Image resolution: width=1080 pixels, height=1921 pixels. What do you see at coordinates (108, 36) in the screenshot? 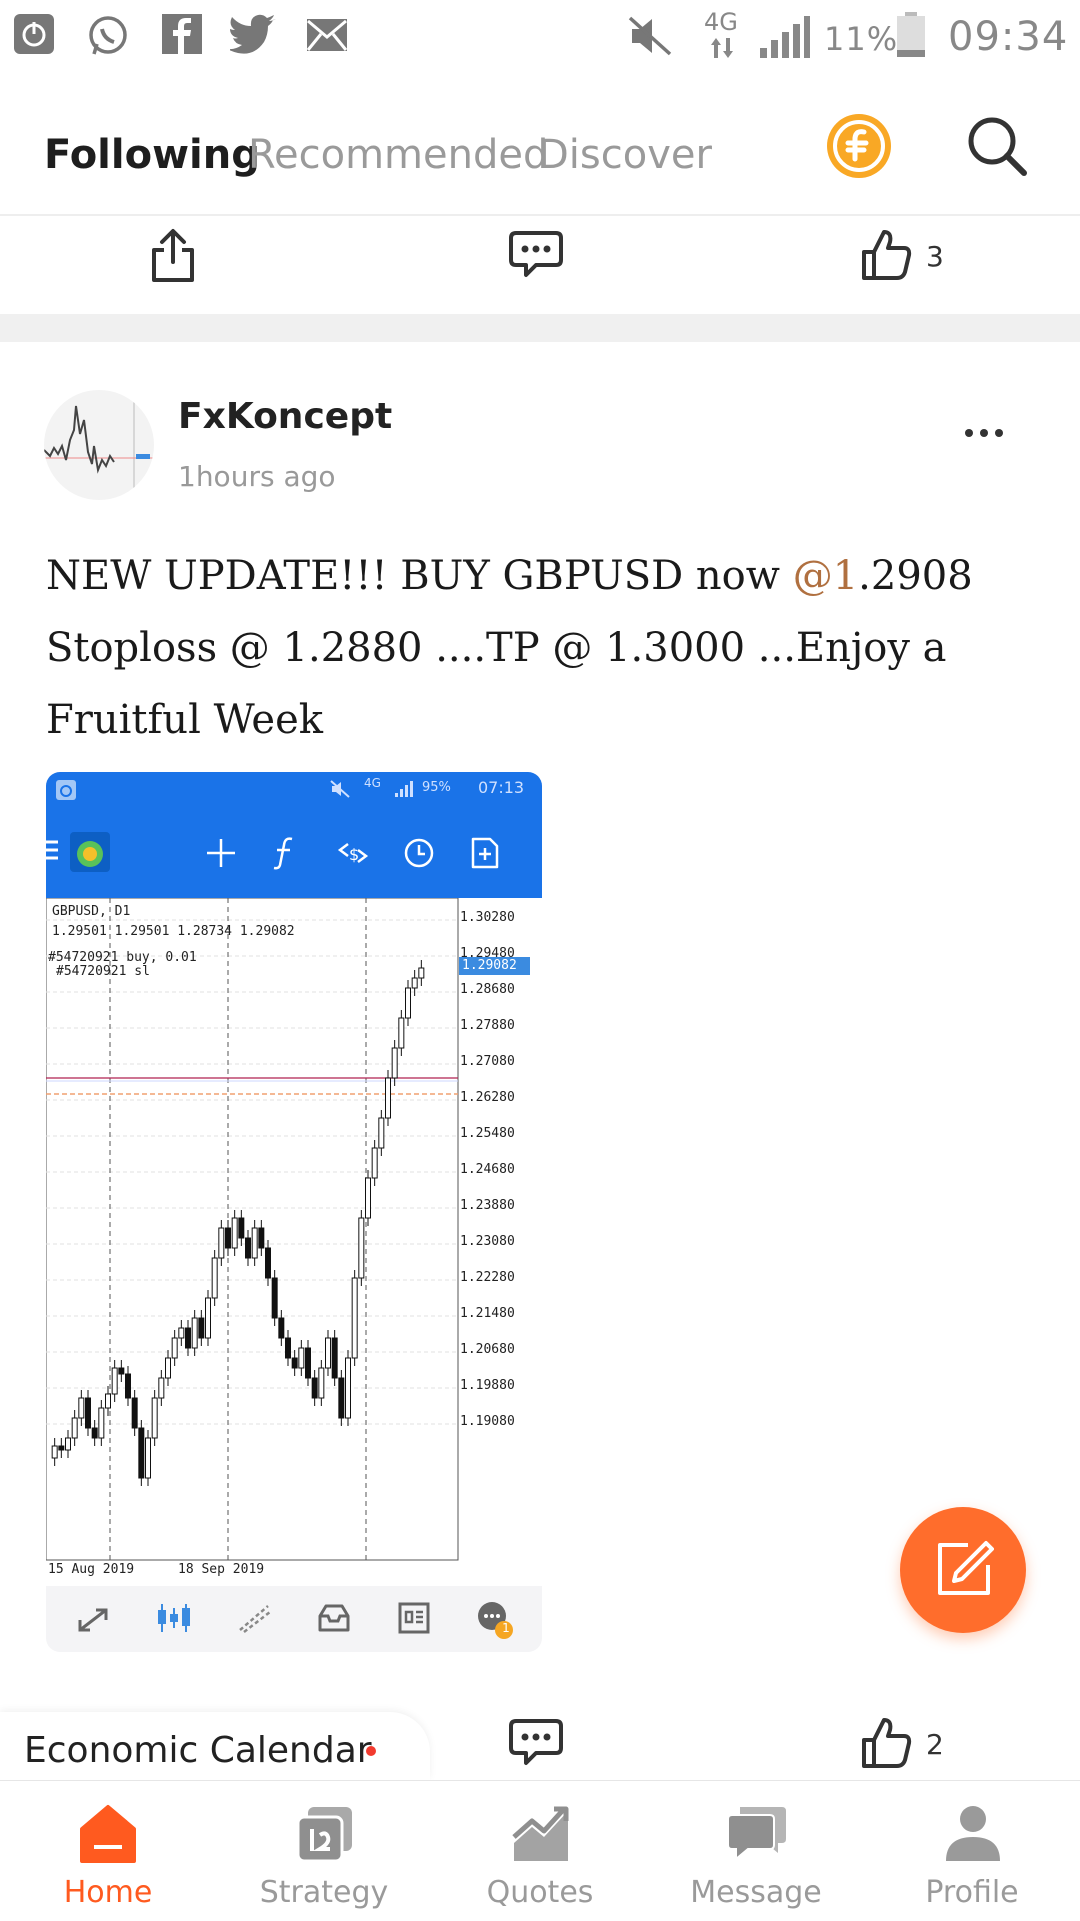
I see `whatsapp-icon` at bounding box center [108, 36].